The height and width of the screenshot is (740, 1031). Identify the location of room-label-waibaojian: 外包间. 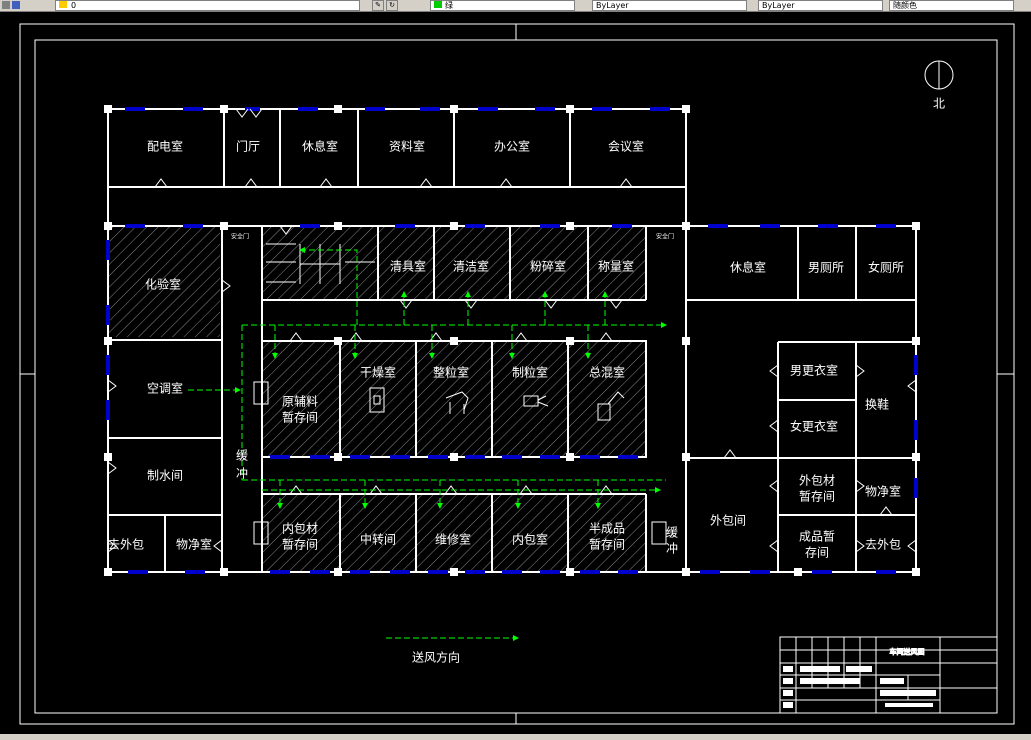
(728, 521).